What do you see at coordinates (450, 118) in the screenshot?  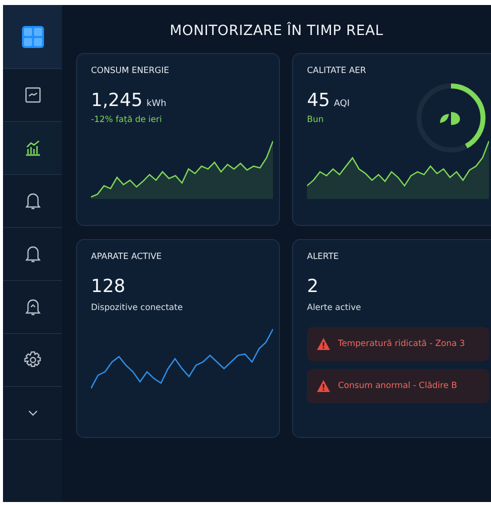 I see `leaf-icon` at bounding box center [450, 118].